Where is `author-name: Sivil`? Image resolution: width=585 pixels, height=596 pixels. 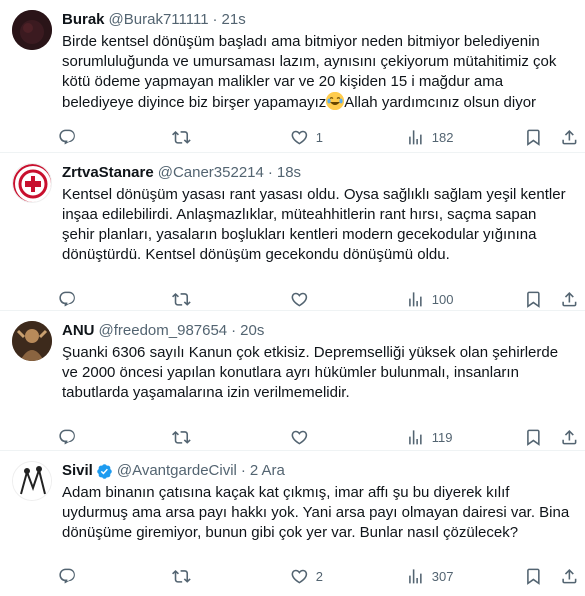 author-name: Sivil is located at coordinates (77, 471).